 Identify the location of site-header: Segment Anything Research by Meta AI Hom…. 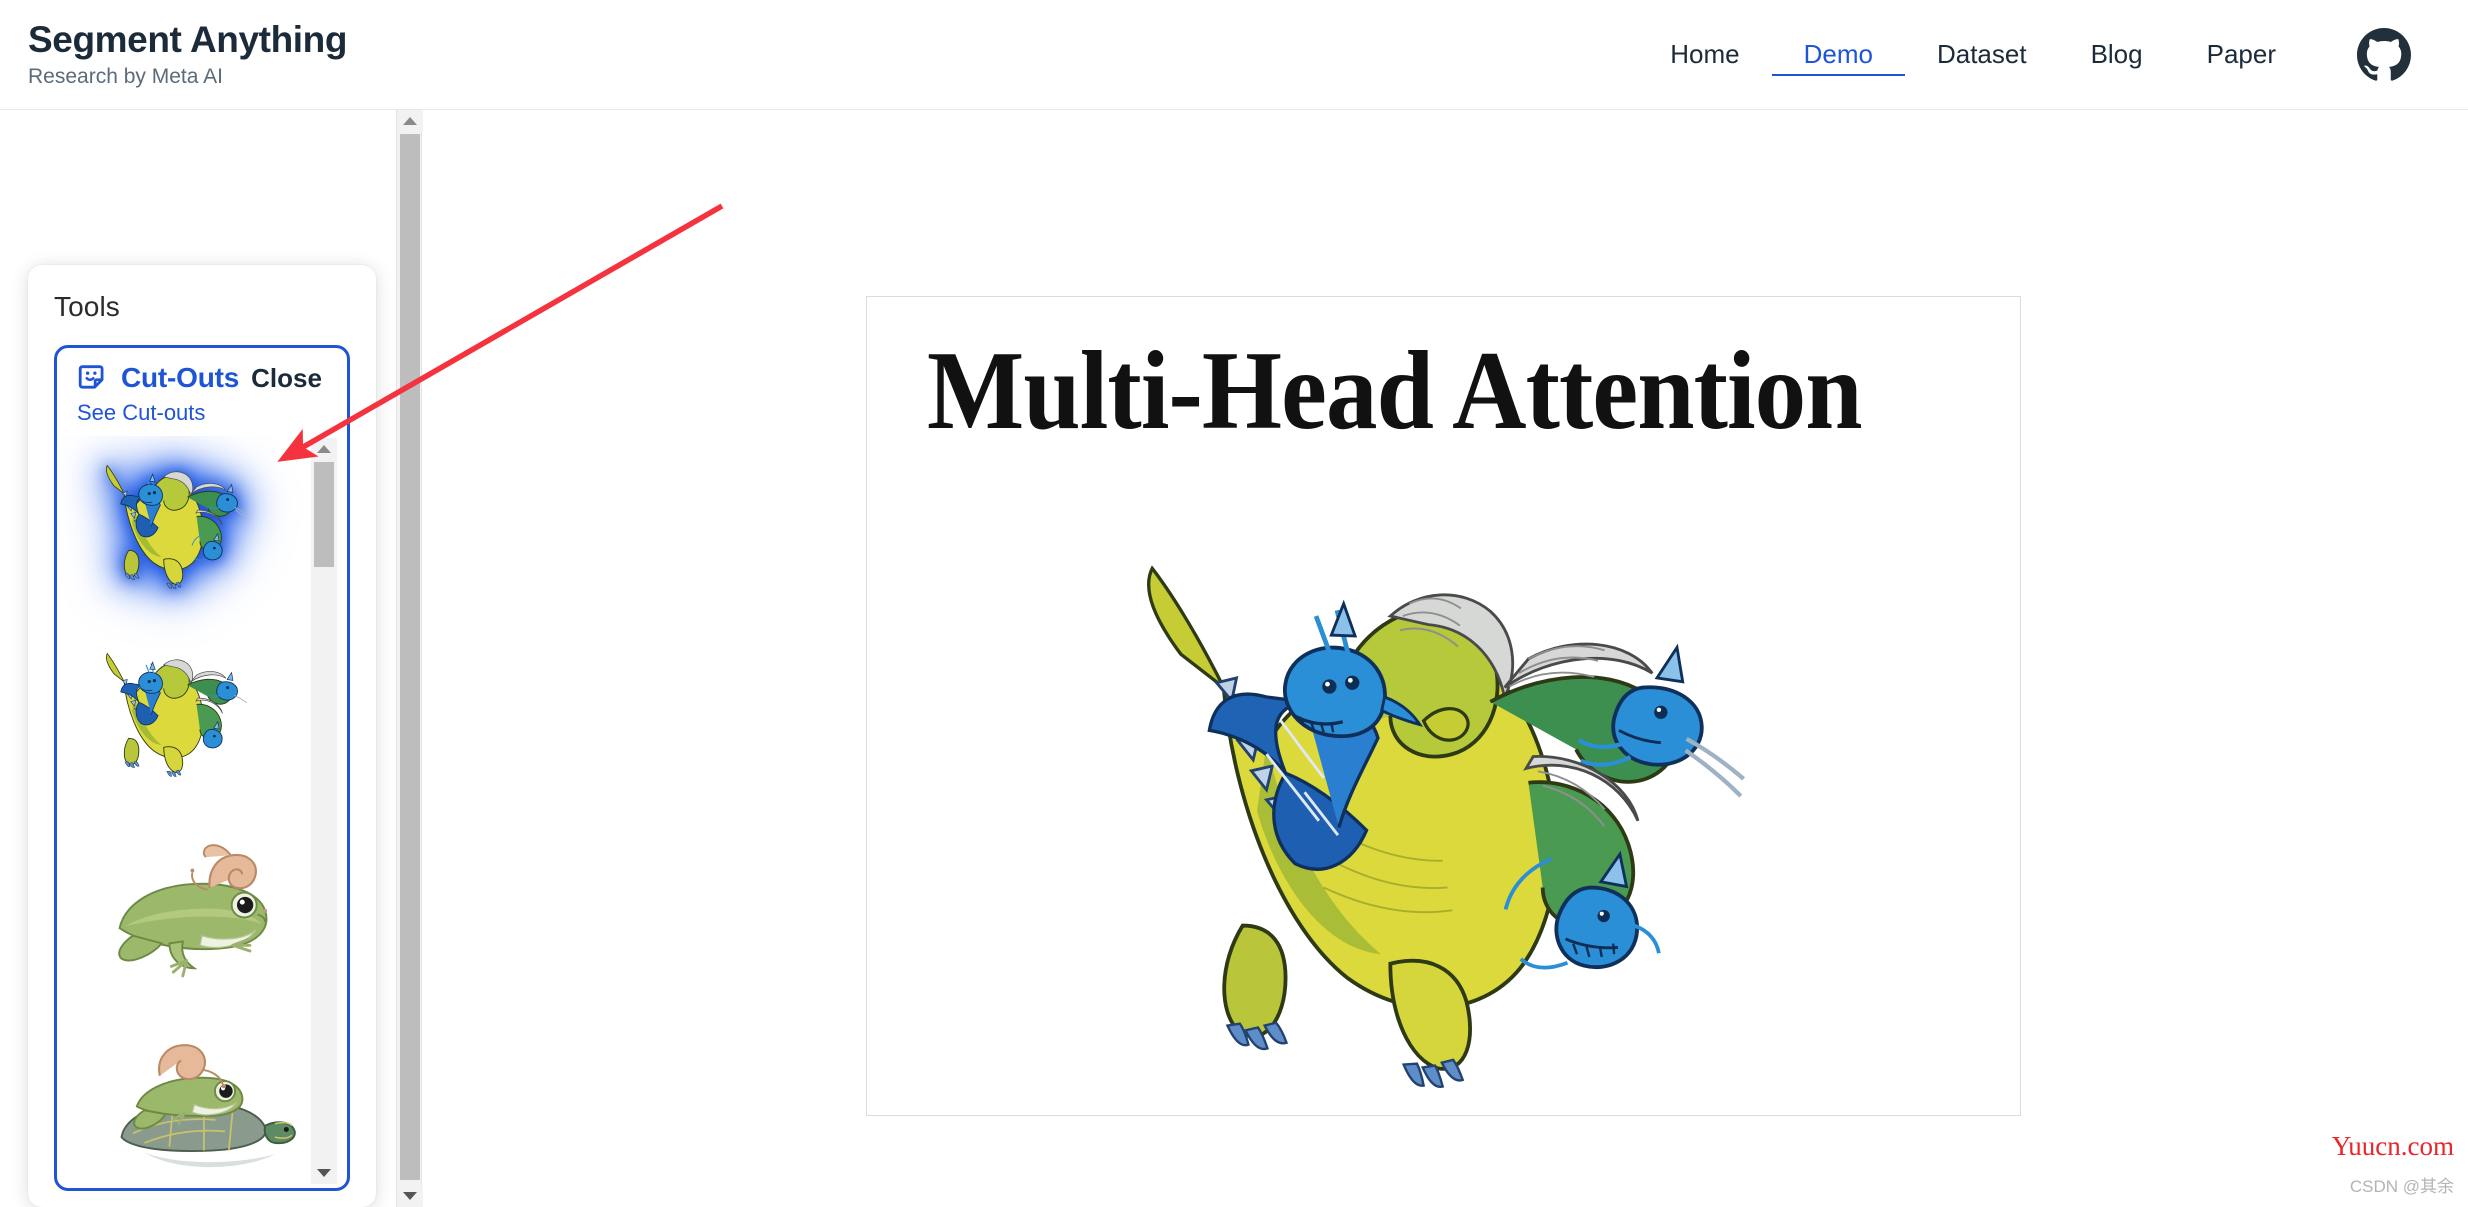
(1234, 55).